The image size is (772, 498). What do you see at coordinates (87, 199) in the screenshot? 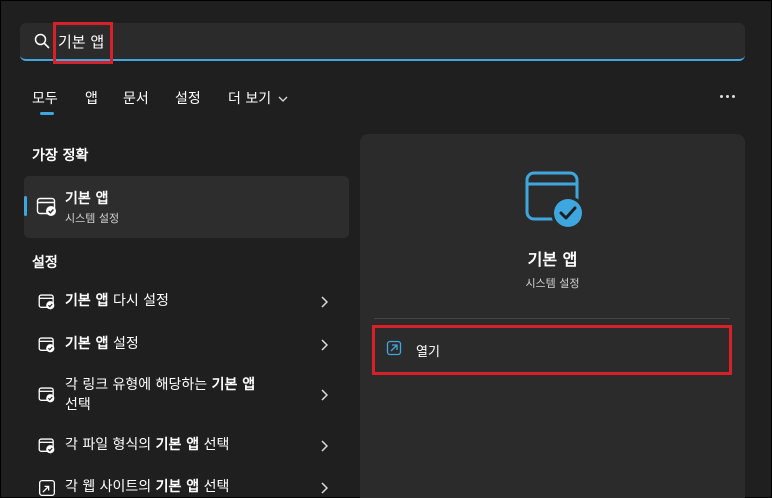
I see `best-match-title: 기본 앱` at bounding box center [87, 199].